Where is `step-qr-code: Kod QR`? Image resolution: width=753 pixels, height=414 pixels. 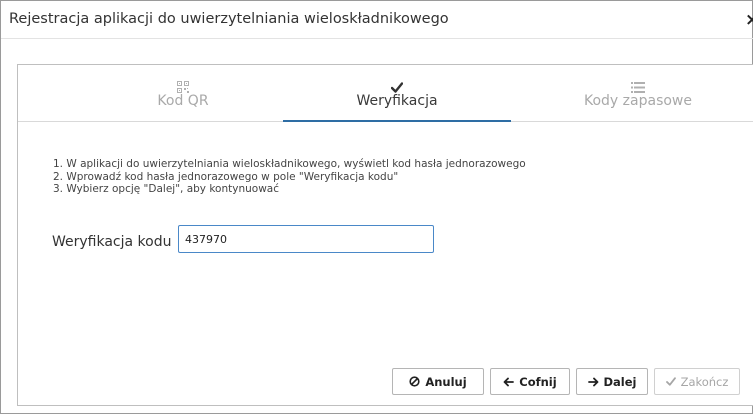 step-qr-code: Kod QR is located at coordinates (183, 93).